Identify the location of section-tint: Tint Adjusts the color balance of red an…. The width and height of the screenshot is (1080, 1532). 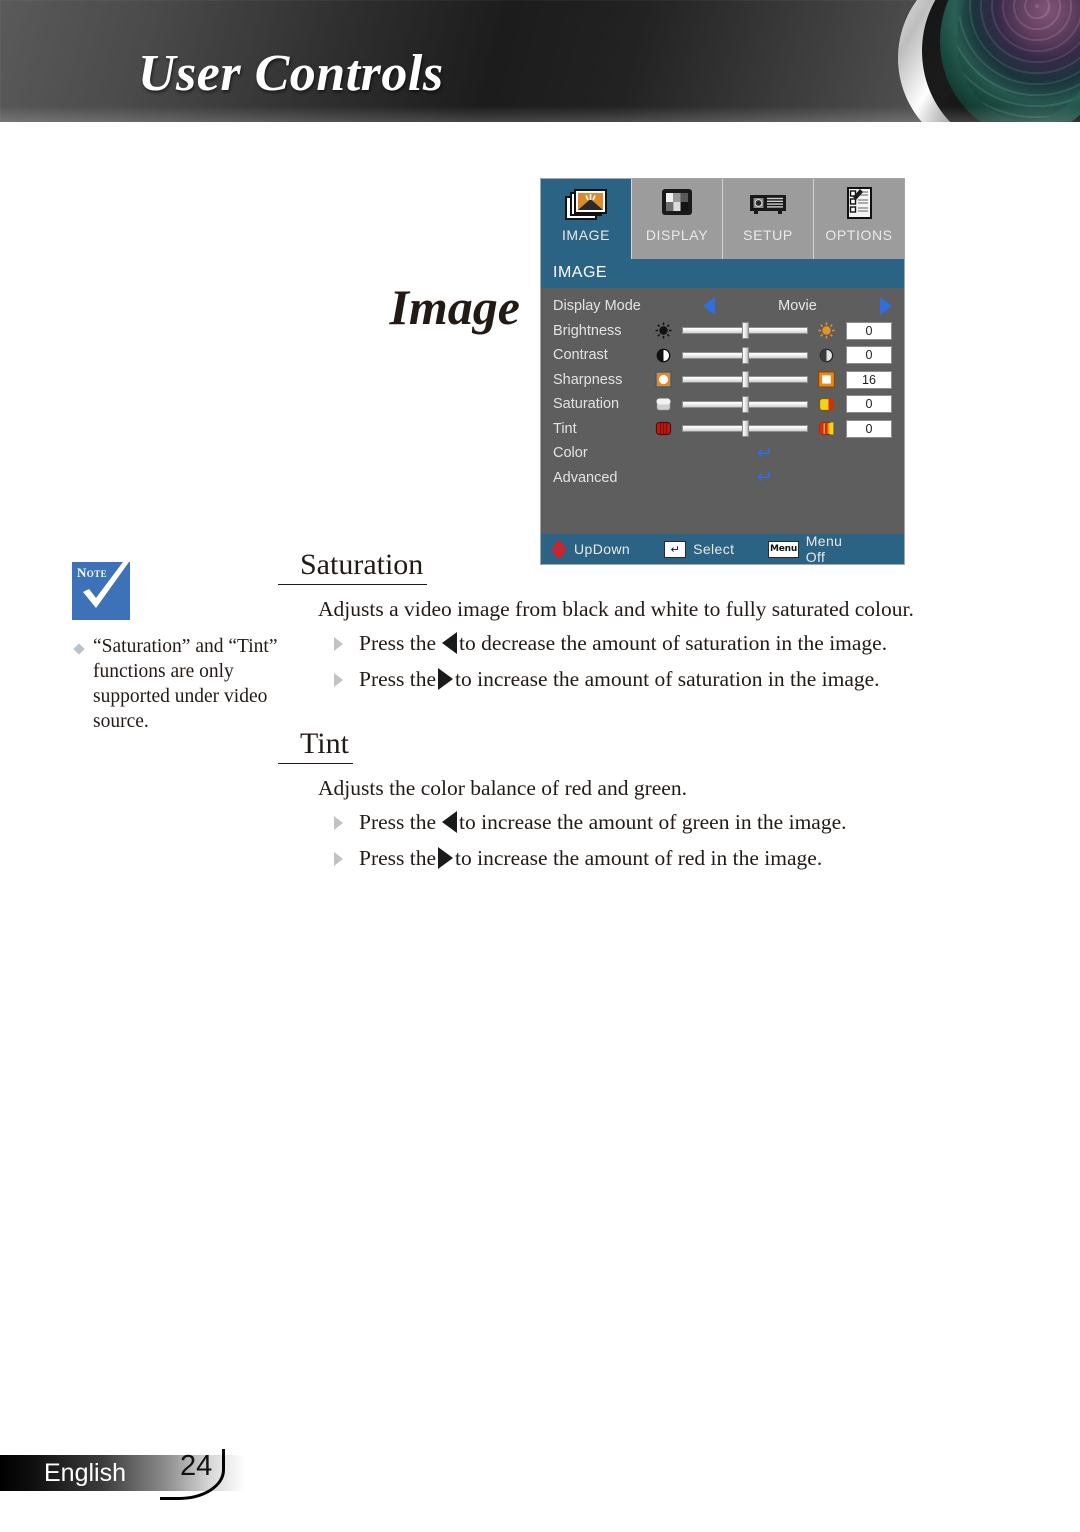
(649, 799).